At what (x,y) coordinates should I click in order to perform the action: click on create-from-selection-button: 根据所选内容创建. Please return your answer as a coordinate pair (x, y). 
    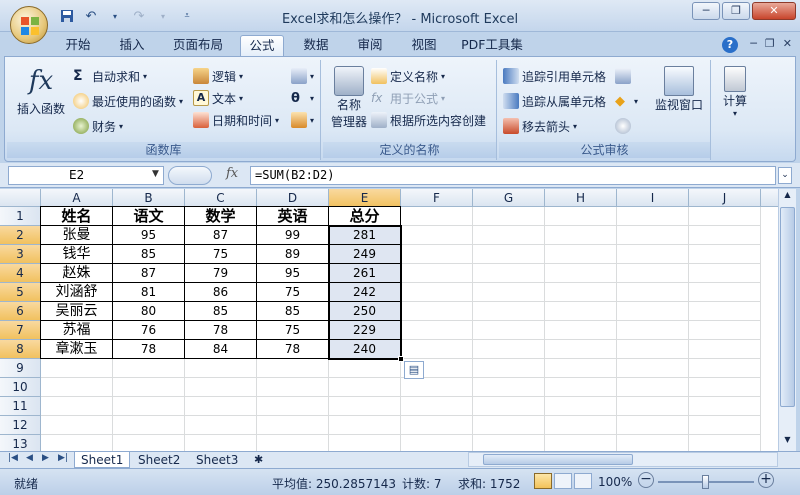
    Looking at the image, I should click on (428, 120).